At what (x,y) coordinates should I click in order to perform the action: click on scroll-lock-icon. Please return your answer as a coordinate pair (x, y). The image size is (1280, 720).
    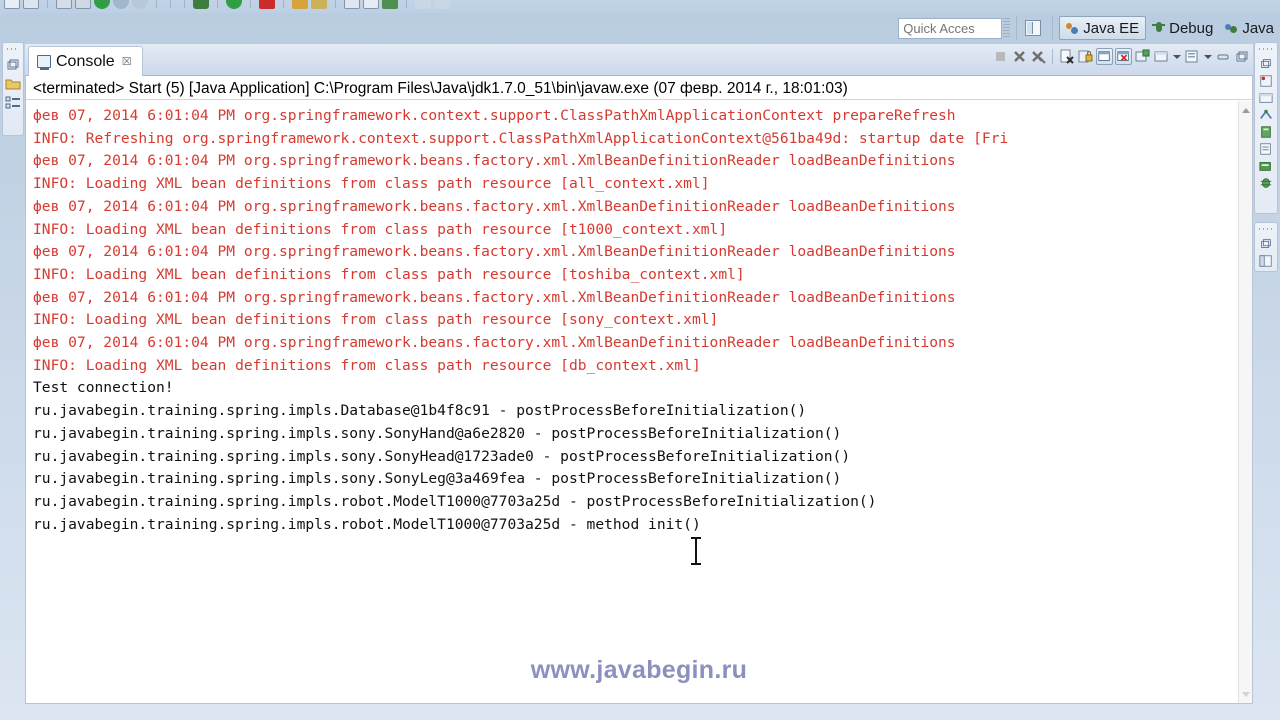
    Looking at the image, I should click on (1085, 56).